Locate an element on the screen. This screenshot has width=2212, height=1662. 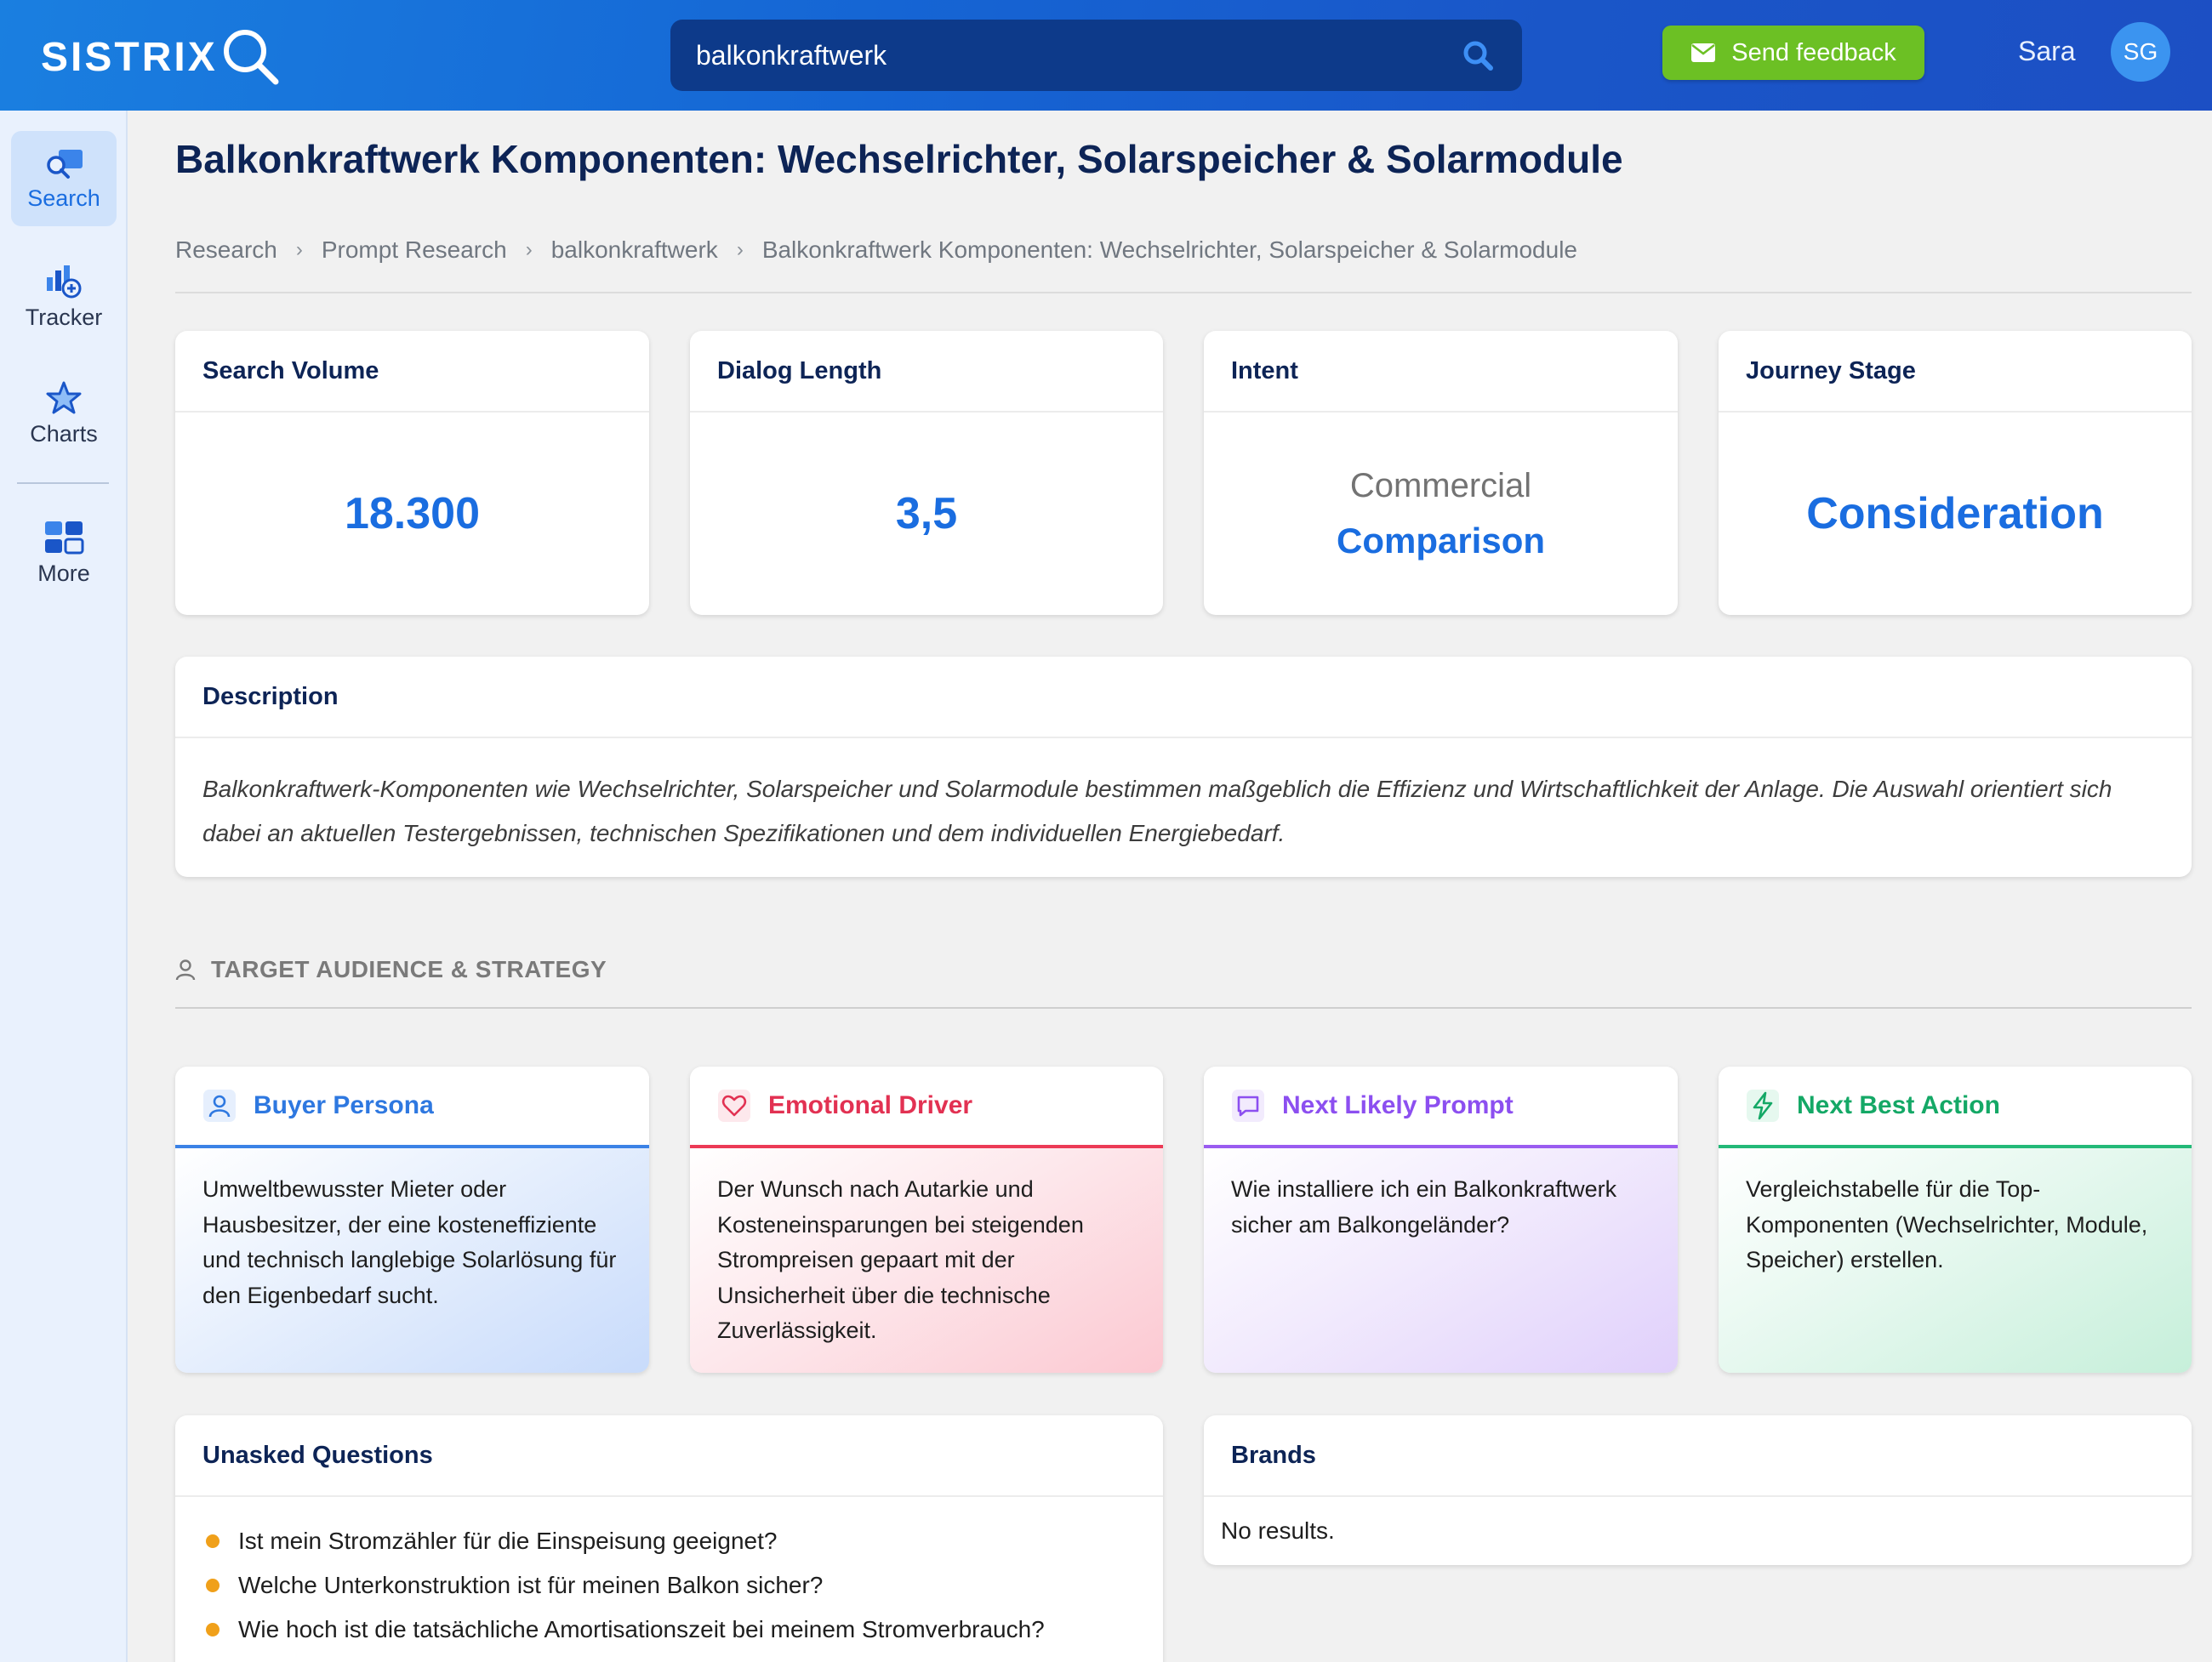
section-heading: TARGET AUDIENCE & STRATEGY is located at coordinates (391, 969).